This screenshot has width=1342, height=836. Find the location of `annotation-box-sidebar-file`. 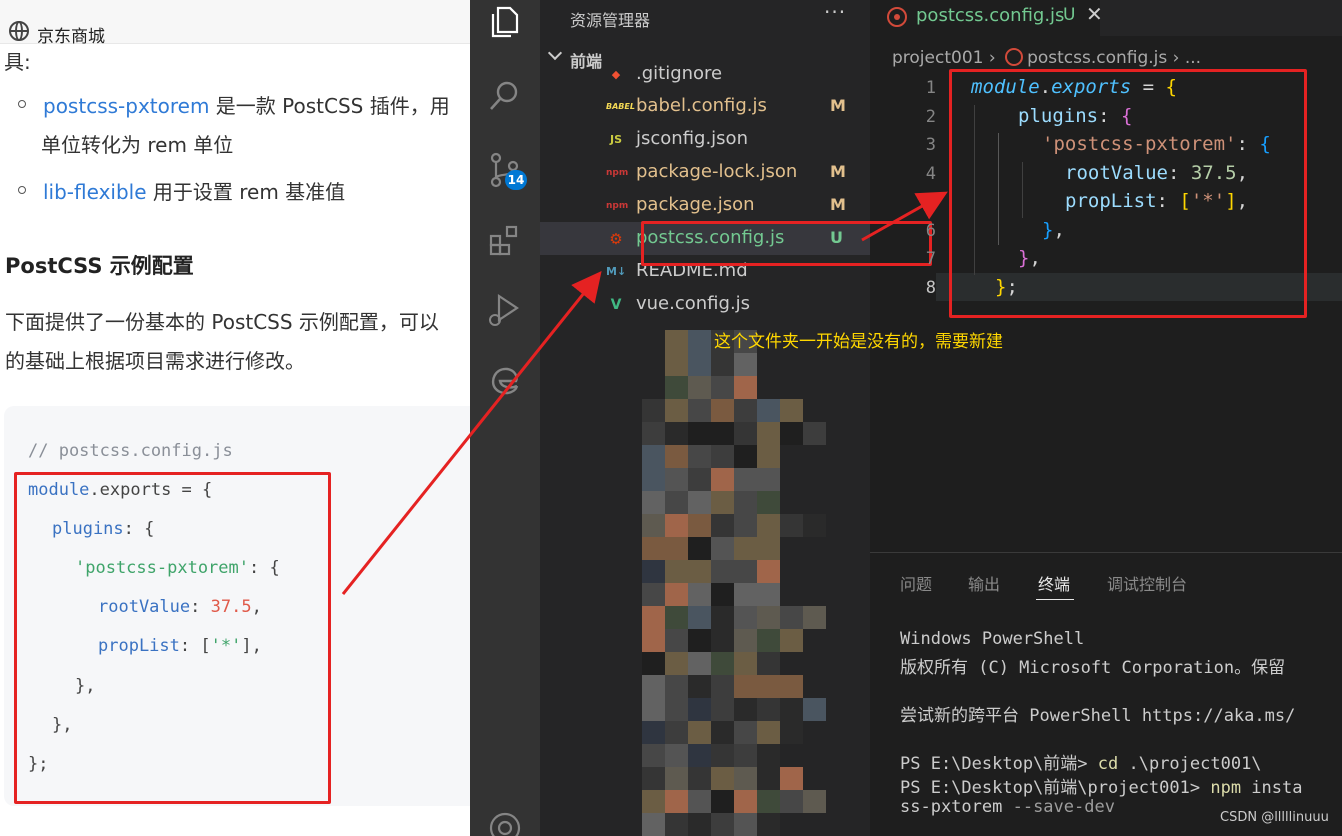

annotation-box-sidebar-file is located at coordinates (786, 243).